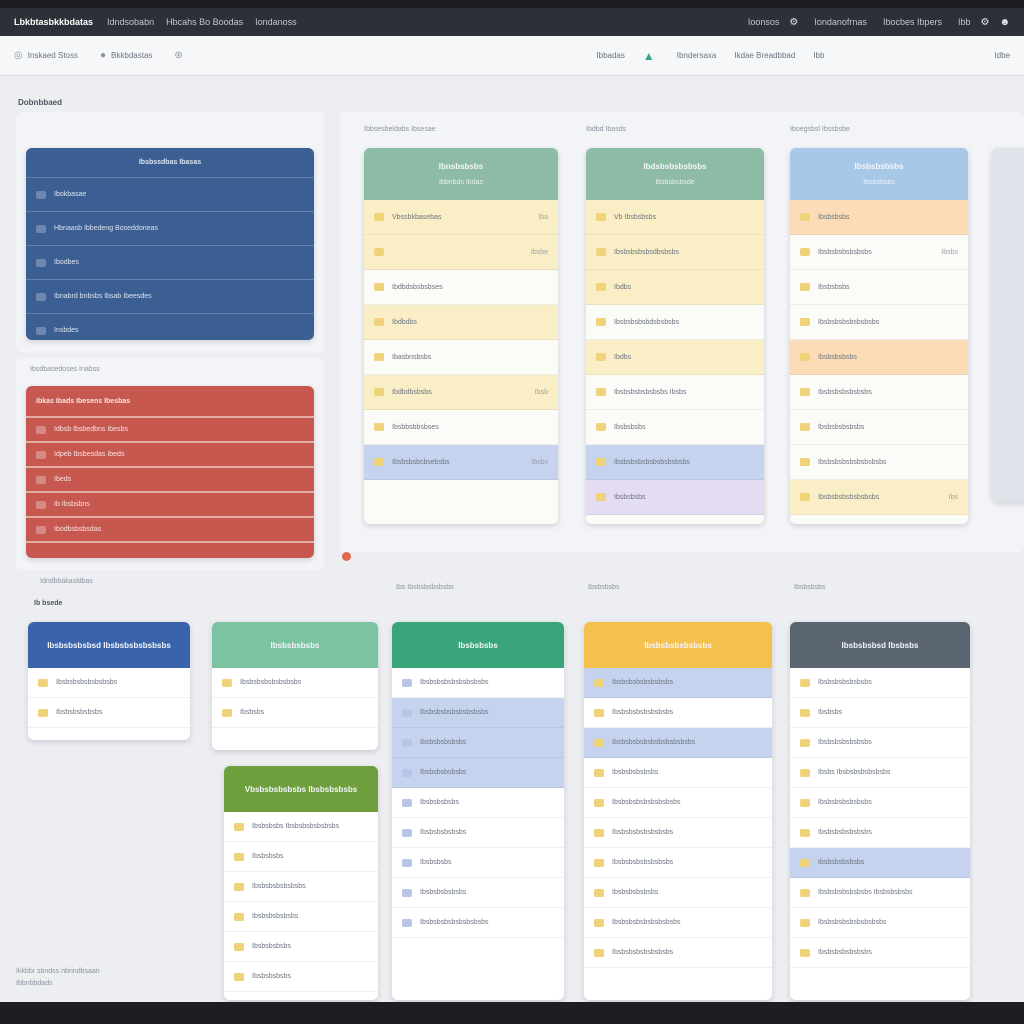 The height and width of the screenshot is (1024, 1024). Describe the element at coordinates (675, 462) in the screenshot. I see `column-row: Ibsbsbsbsbsbsbsbsbsbs` at that location.